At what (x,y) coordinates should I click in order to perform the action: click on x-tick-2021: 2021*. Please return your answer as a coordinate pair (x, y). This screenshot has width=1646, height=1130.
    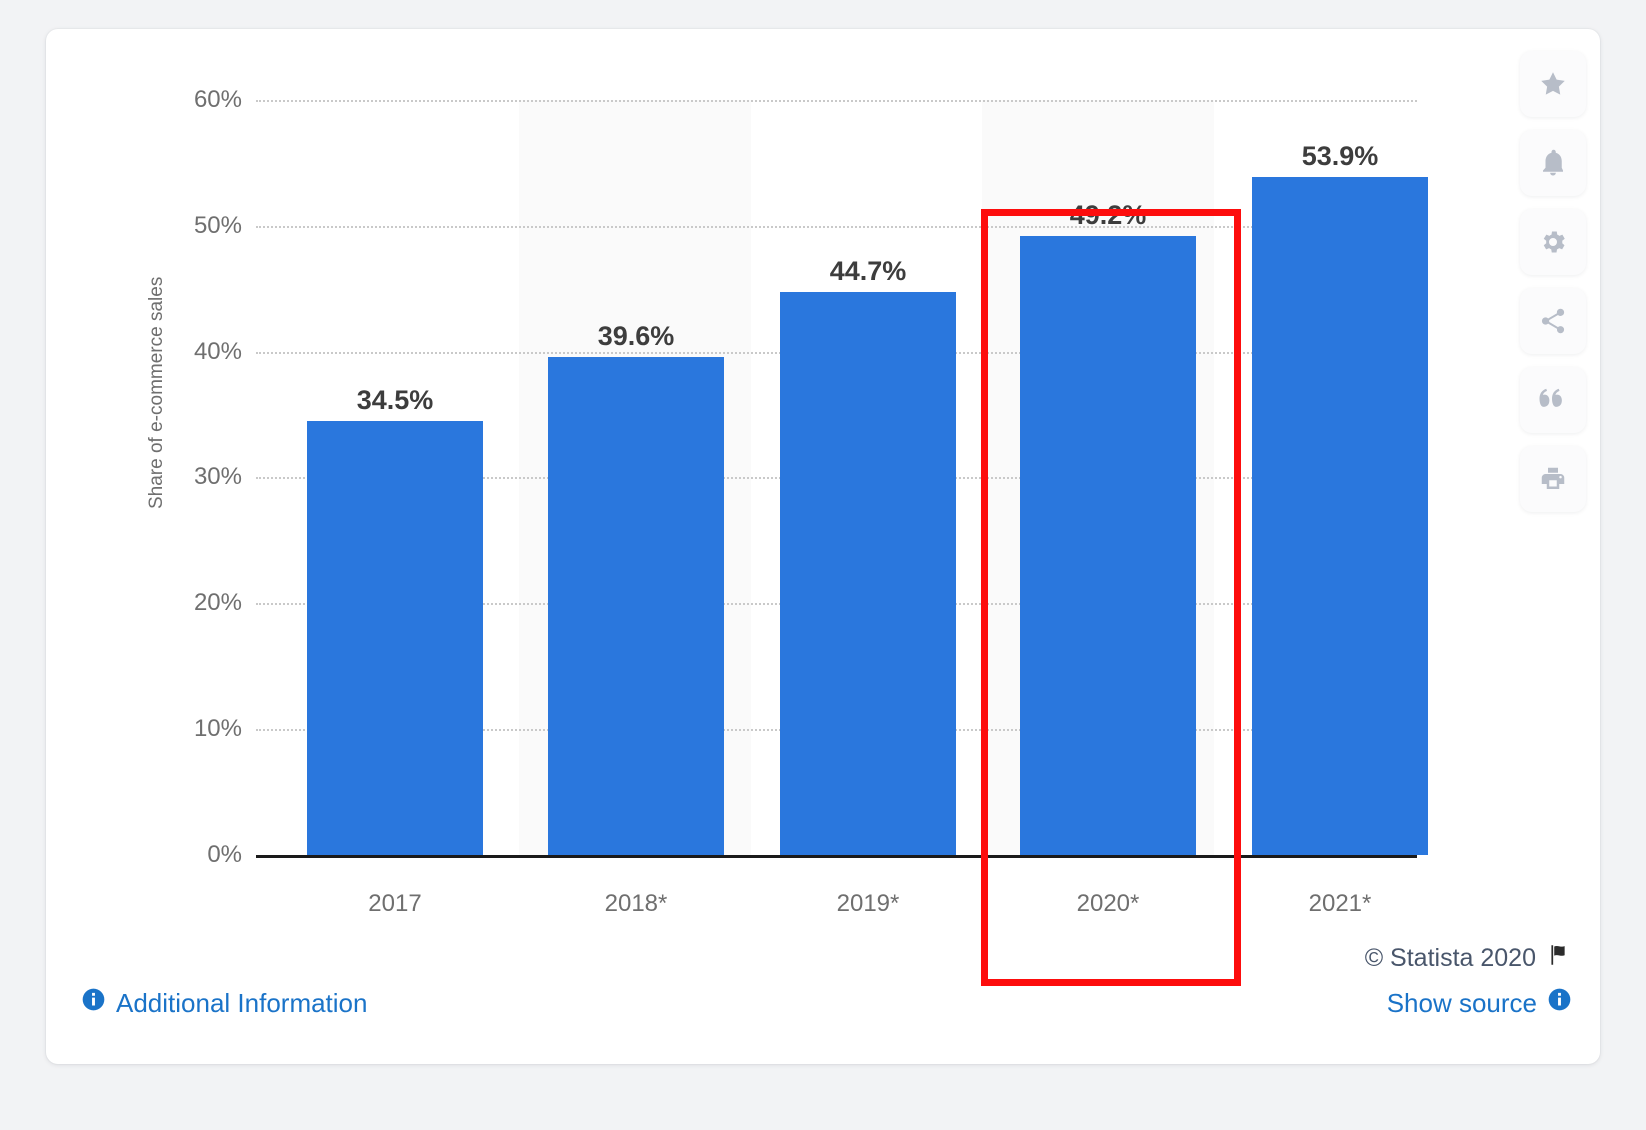
    Looking at the image, I should click on (1340, 903).